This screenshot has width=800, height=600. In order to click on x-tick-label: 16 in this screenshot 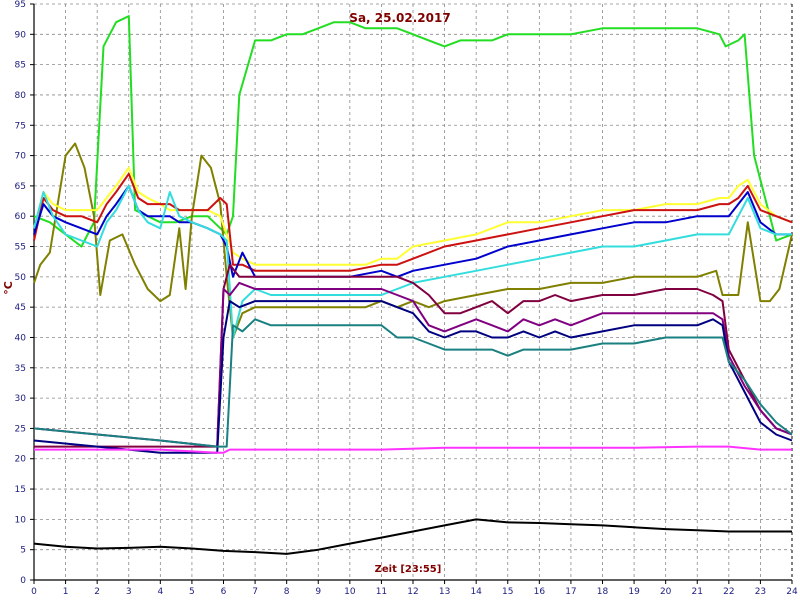, I will do `click(540, 592)`.